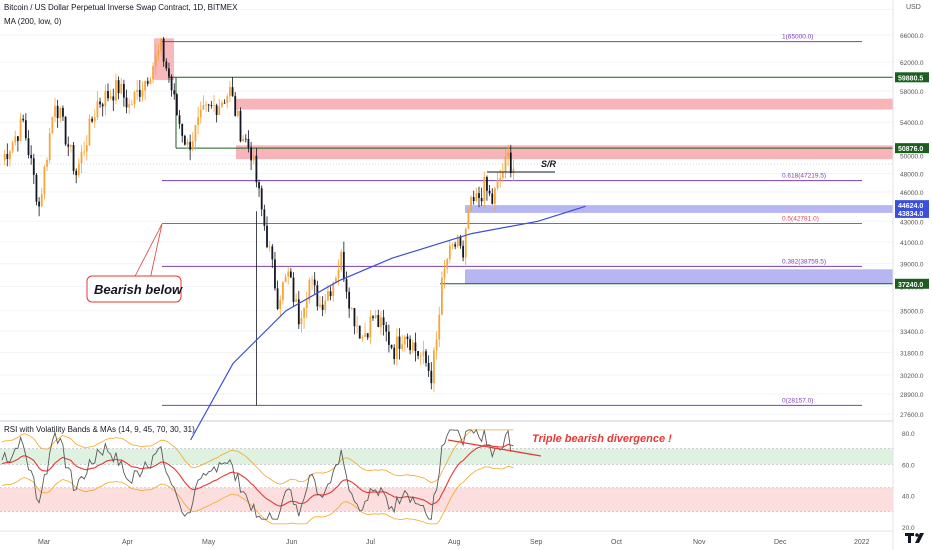 Image resolution: width=932 pixels, height=550 pixels. What do you see at coordinates (699, 542) in the screenshot?
I see `time-tick-label: Nov` at bounding box center [699, 542].